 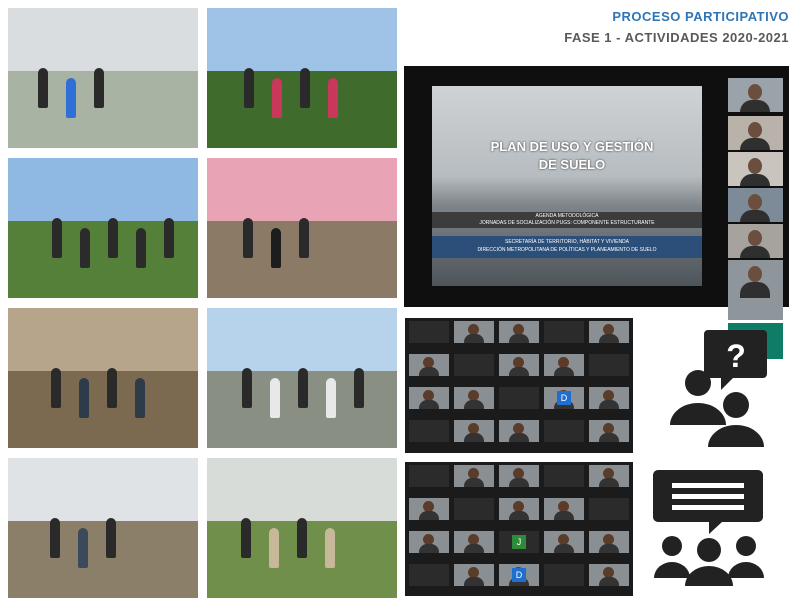 I want to click on page-title: PROCESO PARTICIPATIVO, so click(x=700, y=16).